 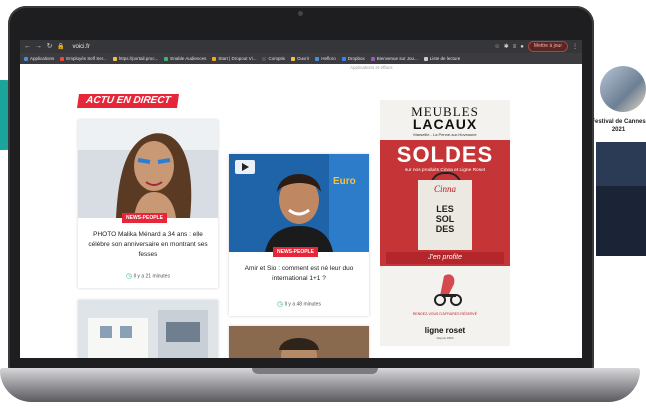 I want to click on bookmark-label: Comptis, so click(x=276, y=58).